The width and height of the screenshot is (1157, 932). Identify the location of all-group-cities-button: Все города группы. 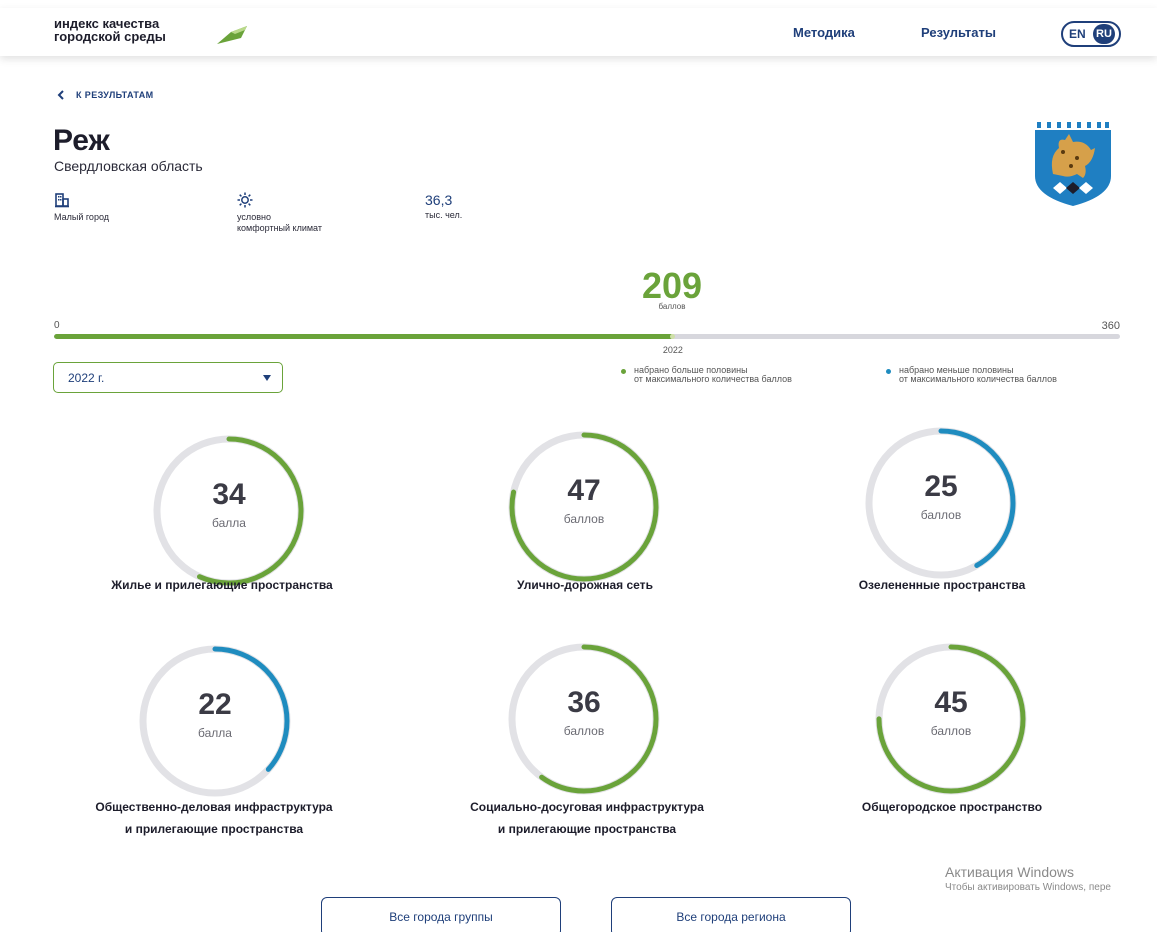
(441, 914).